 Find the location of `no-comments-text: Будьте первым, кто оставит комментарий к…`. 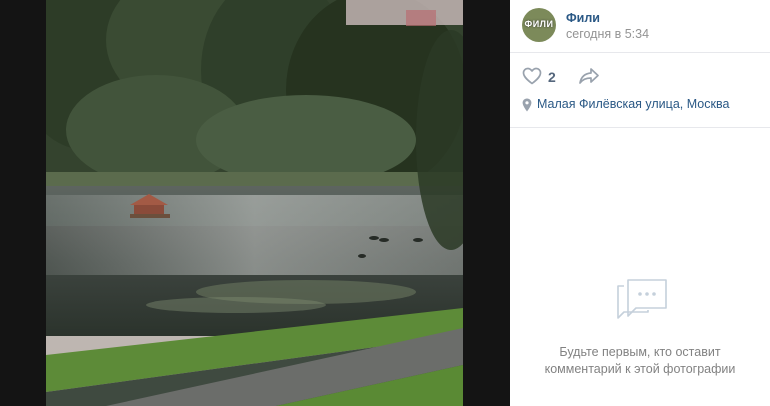

no-comments-text: Будьте первым, кто оставит комментарий к… is located at coordinates (640, 361).